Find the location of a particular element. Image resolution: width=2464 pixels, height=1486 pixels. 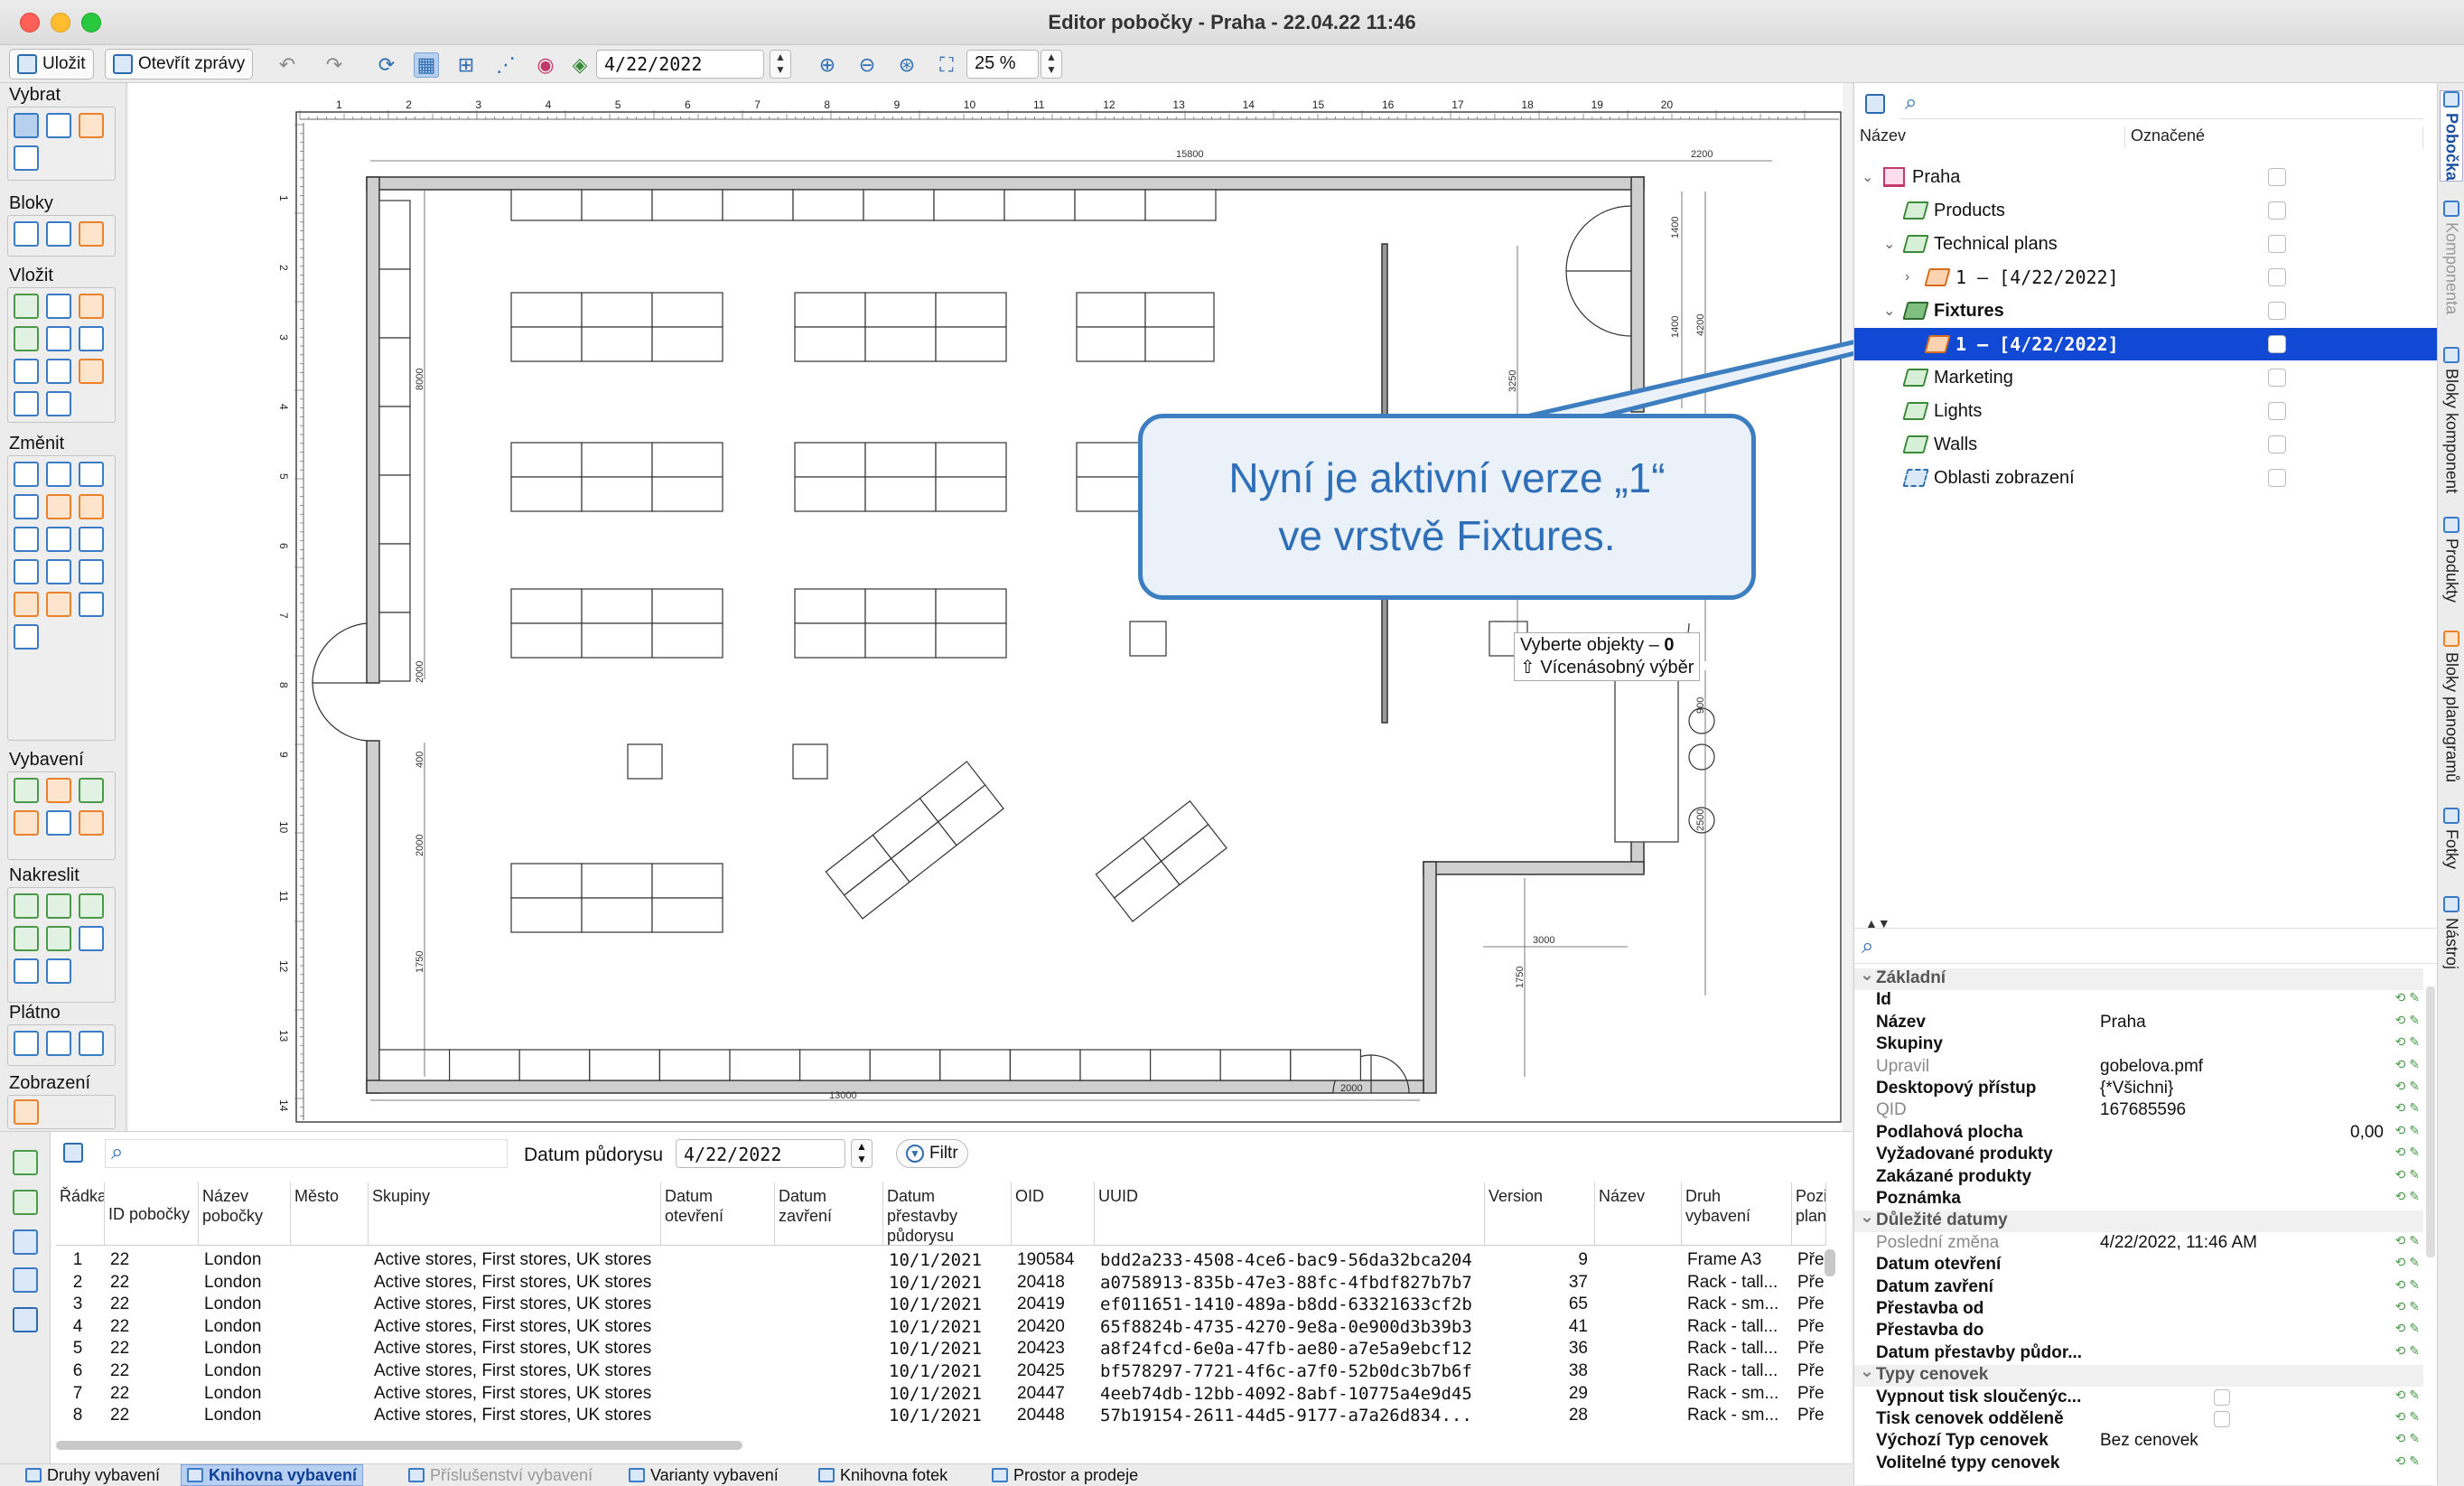

insert-rack-icon is located at coordinates (91, 307).